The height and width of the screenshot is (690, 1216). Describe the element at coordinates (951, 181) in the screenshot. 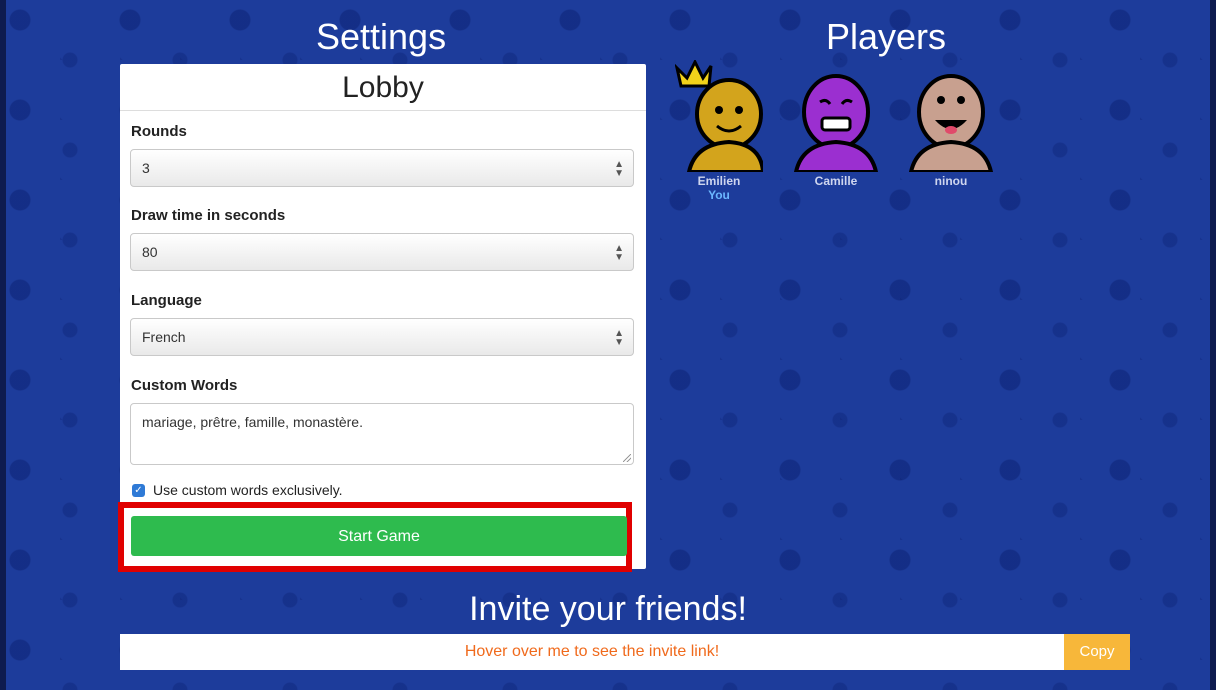

I see `player-name: ninou` at that location.